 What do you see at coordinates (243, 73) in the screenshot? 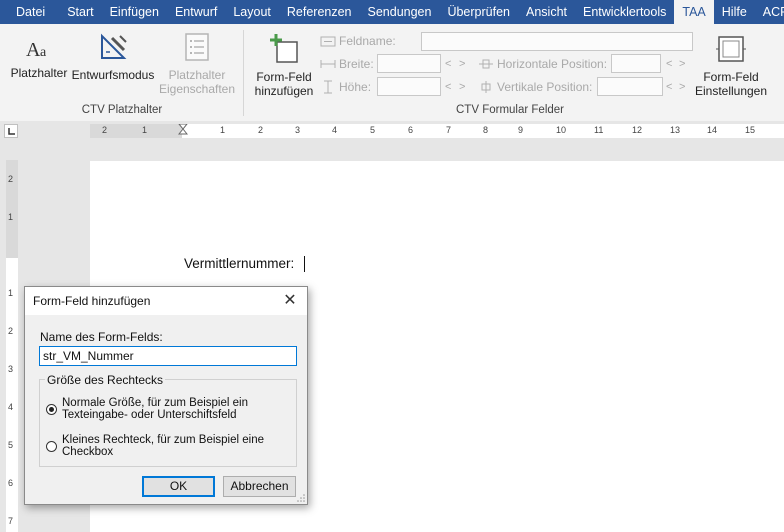
I see `group-separator` at bounding box center [243, 73].